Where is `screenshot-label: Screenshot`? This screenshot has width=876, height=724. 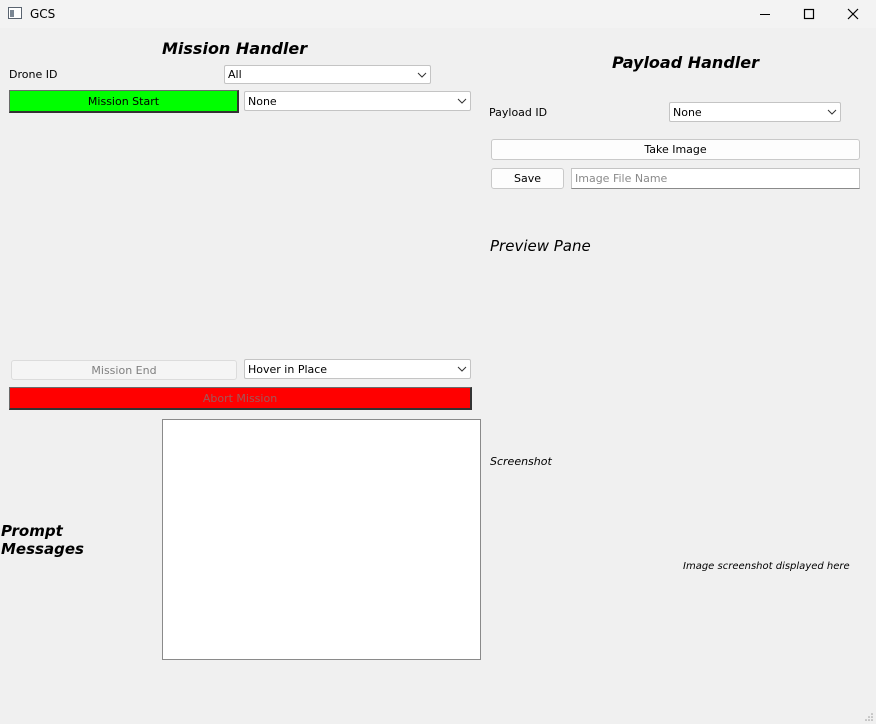 screenshot-label: Screenshot is located at coordinates (521, 461).